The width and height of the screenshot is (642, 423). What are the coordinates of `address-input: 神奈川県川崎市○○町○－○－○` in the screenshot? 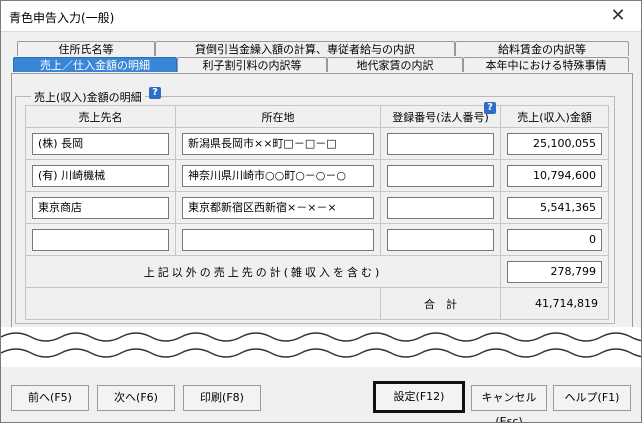 It's located at (278, 175).